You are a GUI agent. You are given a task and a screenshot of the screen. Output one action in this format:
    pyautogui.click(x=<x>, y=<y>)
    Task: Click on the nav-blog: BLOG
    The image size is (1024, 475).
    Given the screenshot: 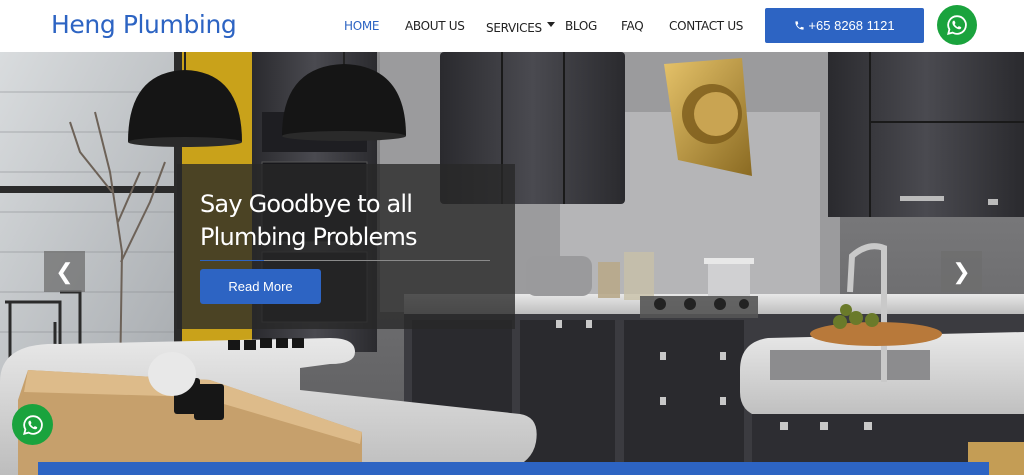 What is the action you would take?
    pyautogui.click(x=581, y=26)
    